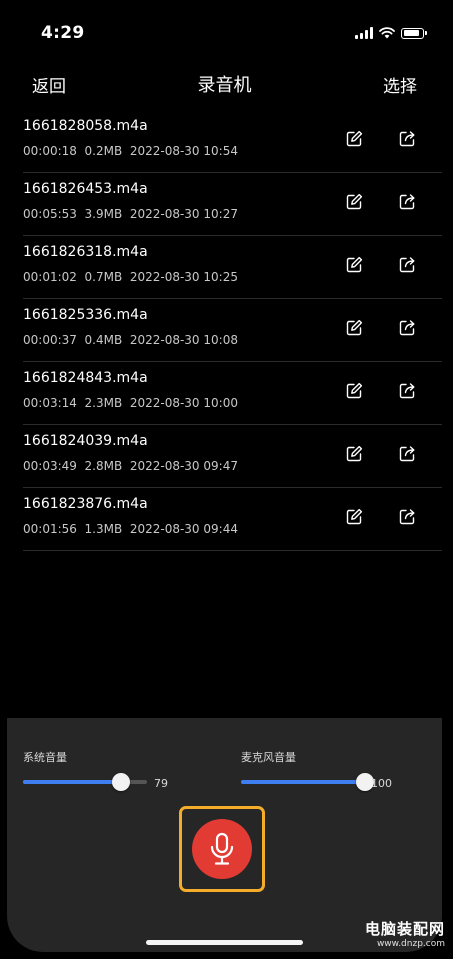 The width and height of the screenshot is (453, 959). What do you see at coordinates (85, 782) in the screenshot?
I see `system-volume-slider` at bounding box center [85, 782].